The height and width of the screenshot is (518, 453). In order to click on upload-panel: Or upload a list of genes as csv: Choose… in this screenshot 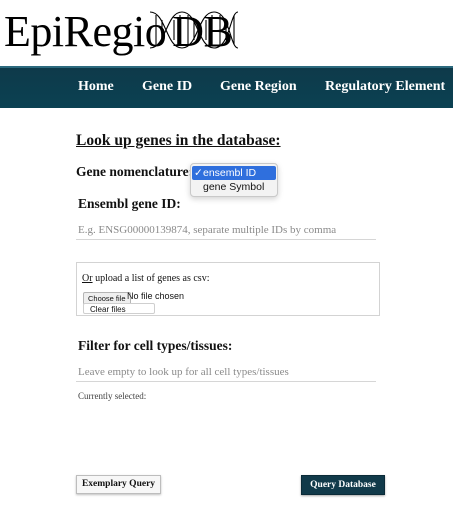, I will do `click(228, 289)`.